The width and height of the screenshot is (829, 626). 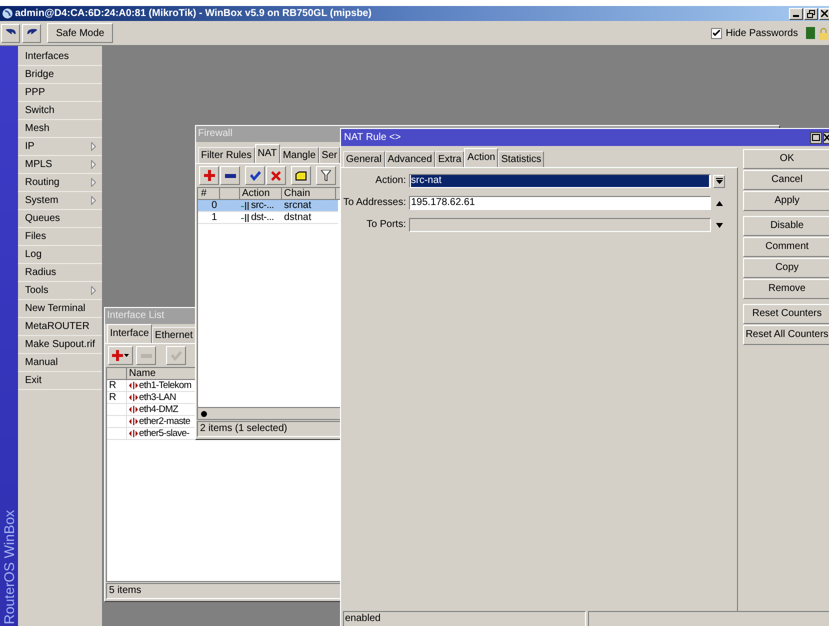 I want to click on filter-icon, so click(x=326, y=175).